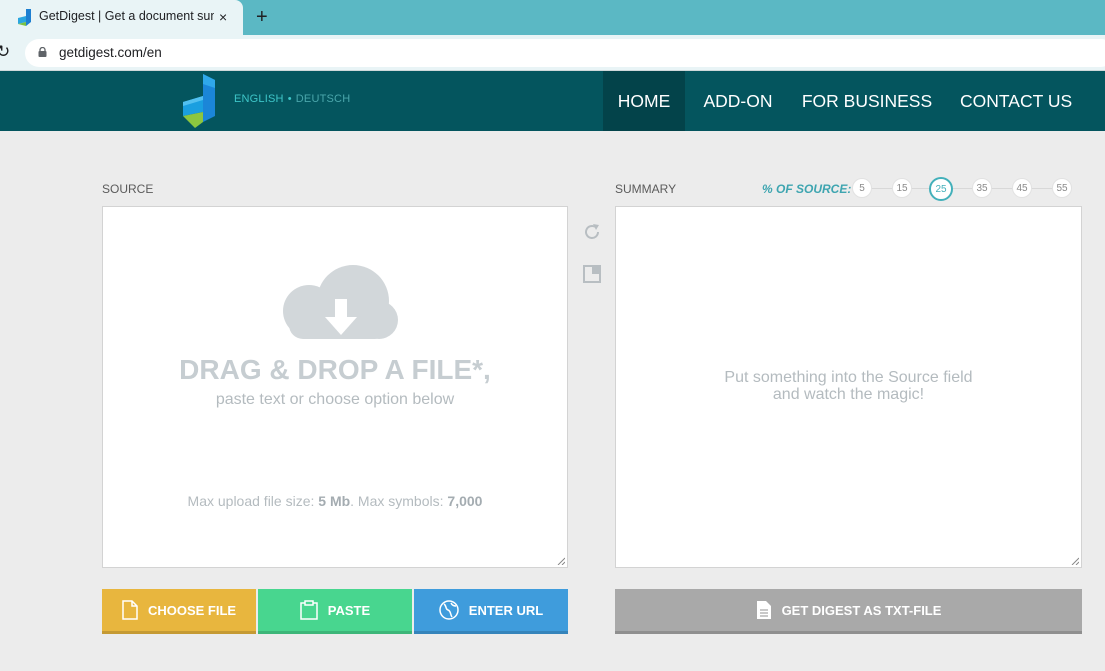  I want to click on expand-panel-icon, so click(592, 274).